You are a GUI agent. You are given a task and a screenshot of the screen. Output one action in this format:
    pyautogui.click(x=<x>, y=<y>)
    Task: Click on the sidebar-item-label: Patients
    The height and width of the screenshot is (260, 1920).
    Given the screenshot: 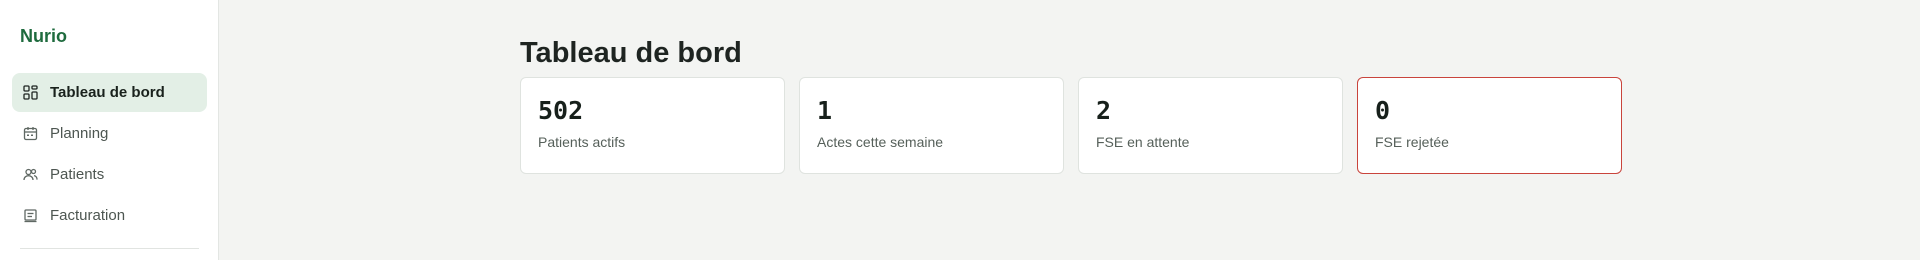 What is the action you would take?
    pyautogui.click(x=77, y=174)
    